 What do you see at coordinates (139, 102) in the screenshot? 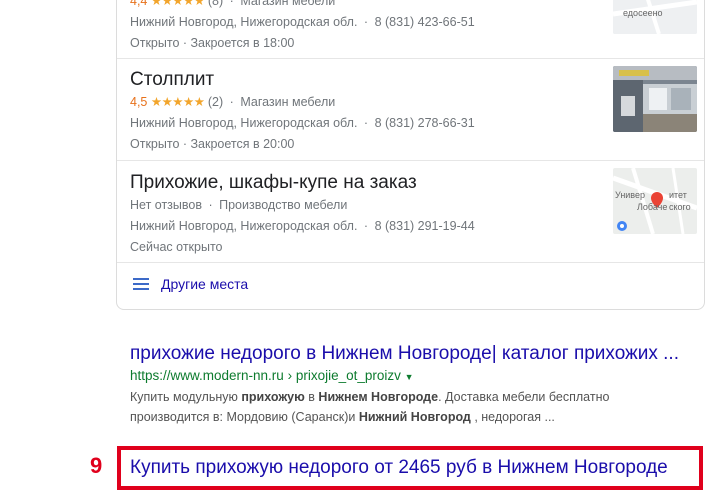
I see `rating-value: 4,5` at bounding box center [139, 102].